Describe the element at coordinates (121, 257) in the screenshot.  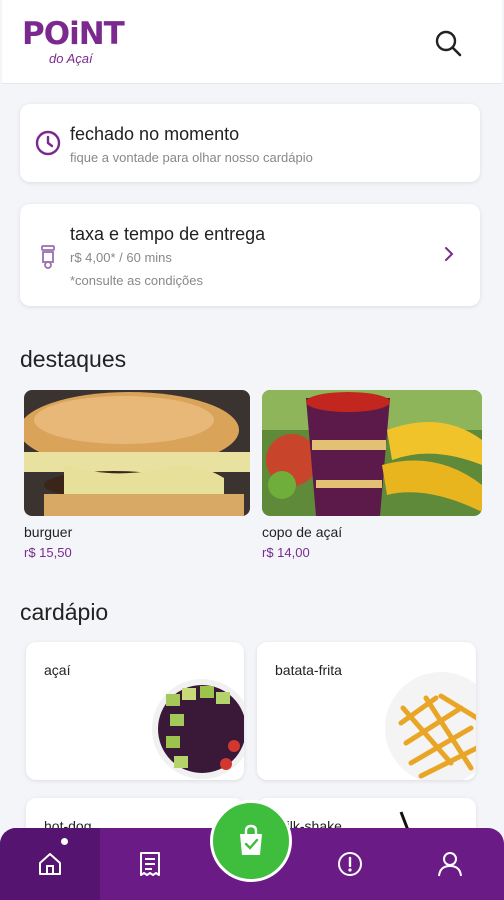
I see `delivery-price-time: r$ 4,00* / 60 mins` at that location.